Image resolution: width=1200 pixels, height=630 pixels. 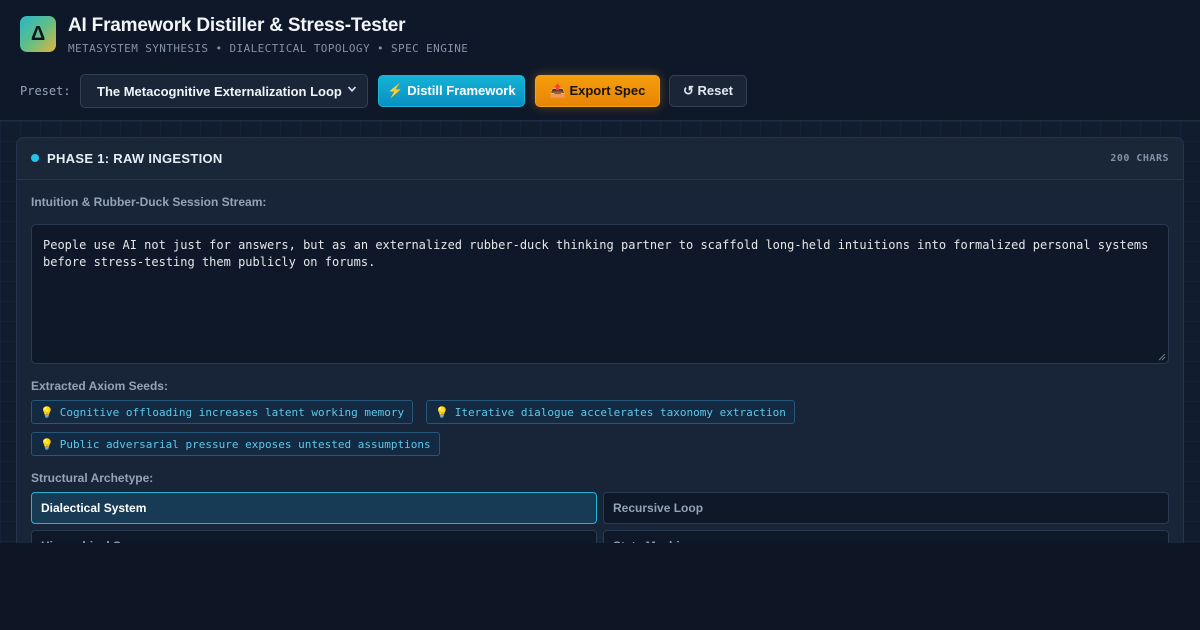 I want to click on export-spec-button: 📤 Export Spec, so click(x=597, y=91).